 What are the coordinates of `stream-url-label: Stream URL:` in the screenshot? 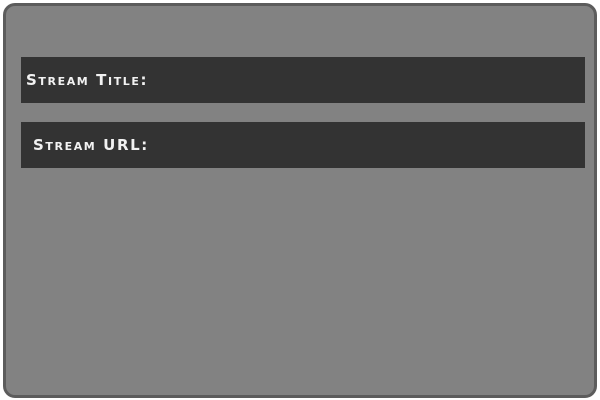 It's located at (91, 145).